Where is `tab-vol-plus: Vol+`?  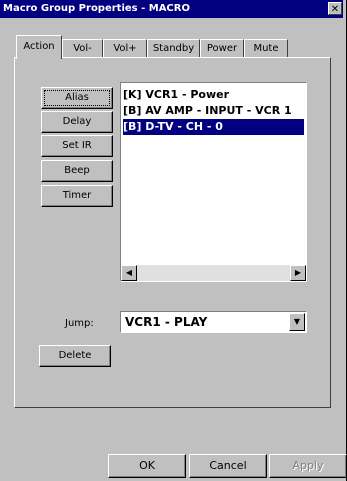
tab-vol-plus: Vol+ is located at coordinates (125, 48).